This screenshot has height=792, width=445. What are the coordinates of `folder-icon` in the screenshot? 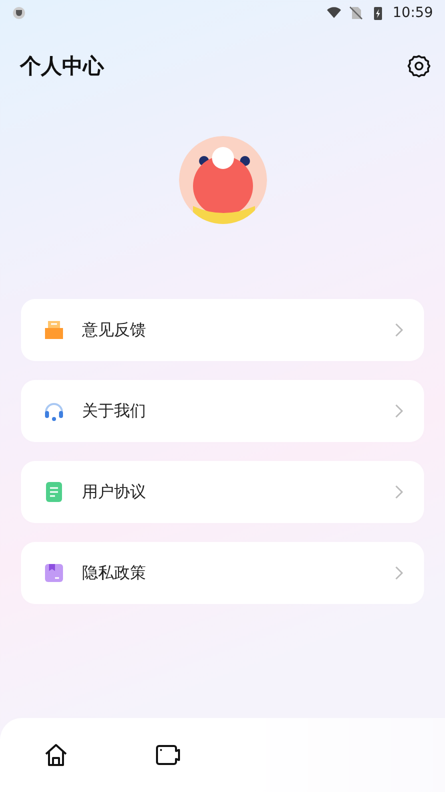 It's located at (54, 573).